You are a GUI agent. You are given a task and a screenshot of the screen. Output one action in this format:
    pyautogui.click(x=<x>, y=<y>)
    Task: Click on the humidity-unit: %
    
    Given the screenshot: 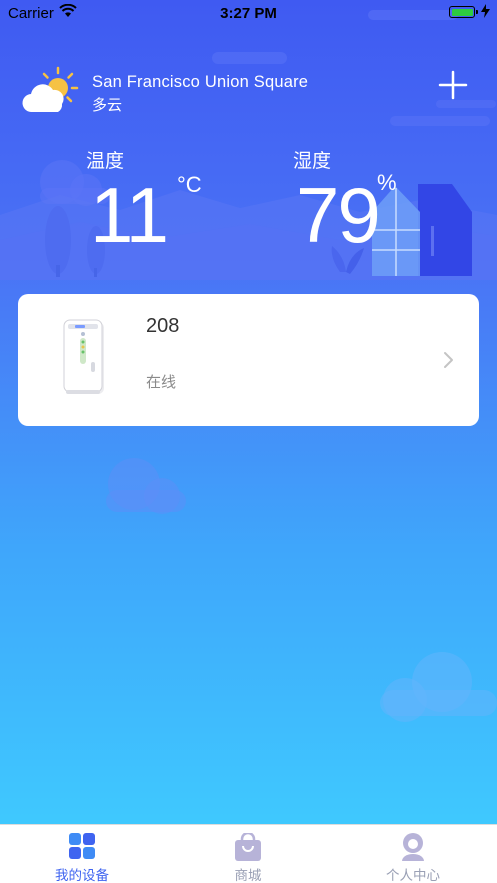 What is the action you would take?
    pyautogui.click(x=387, y=182)
    